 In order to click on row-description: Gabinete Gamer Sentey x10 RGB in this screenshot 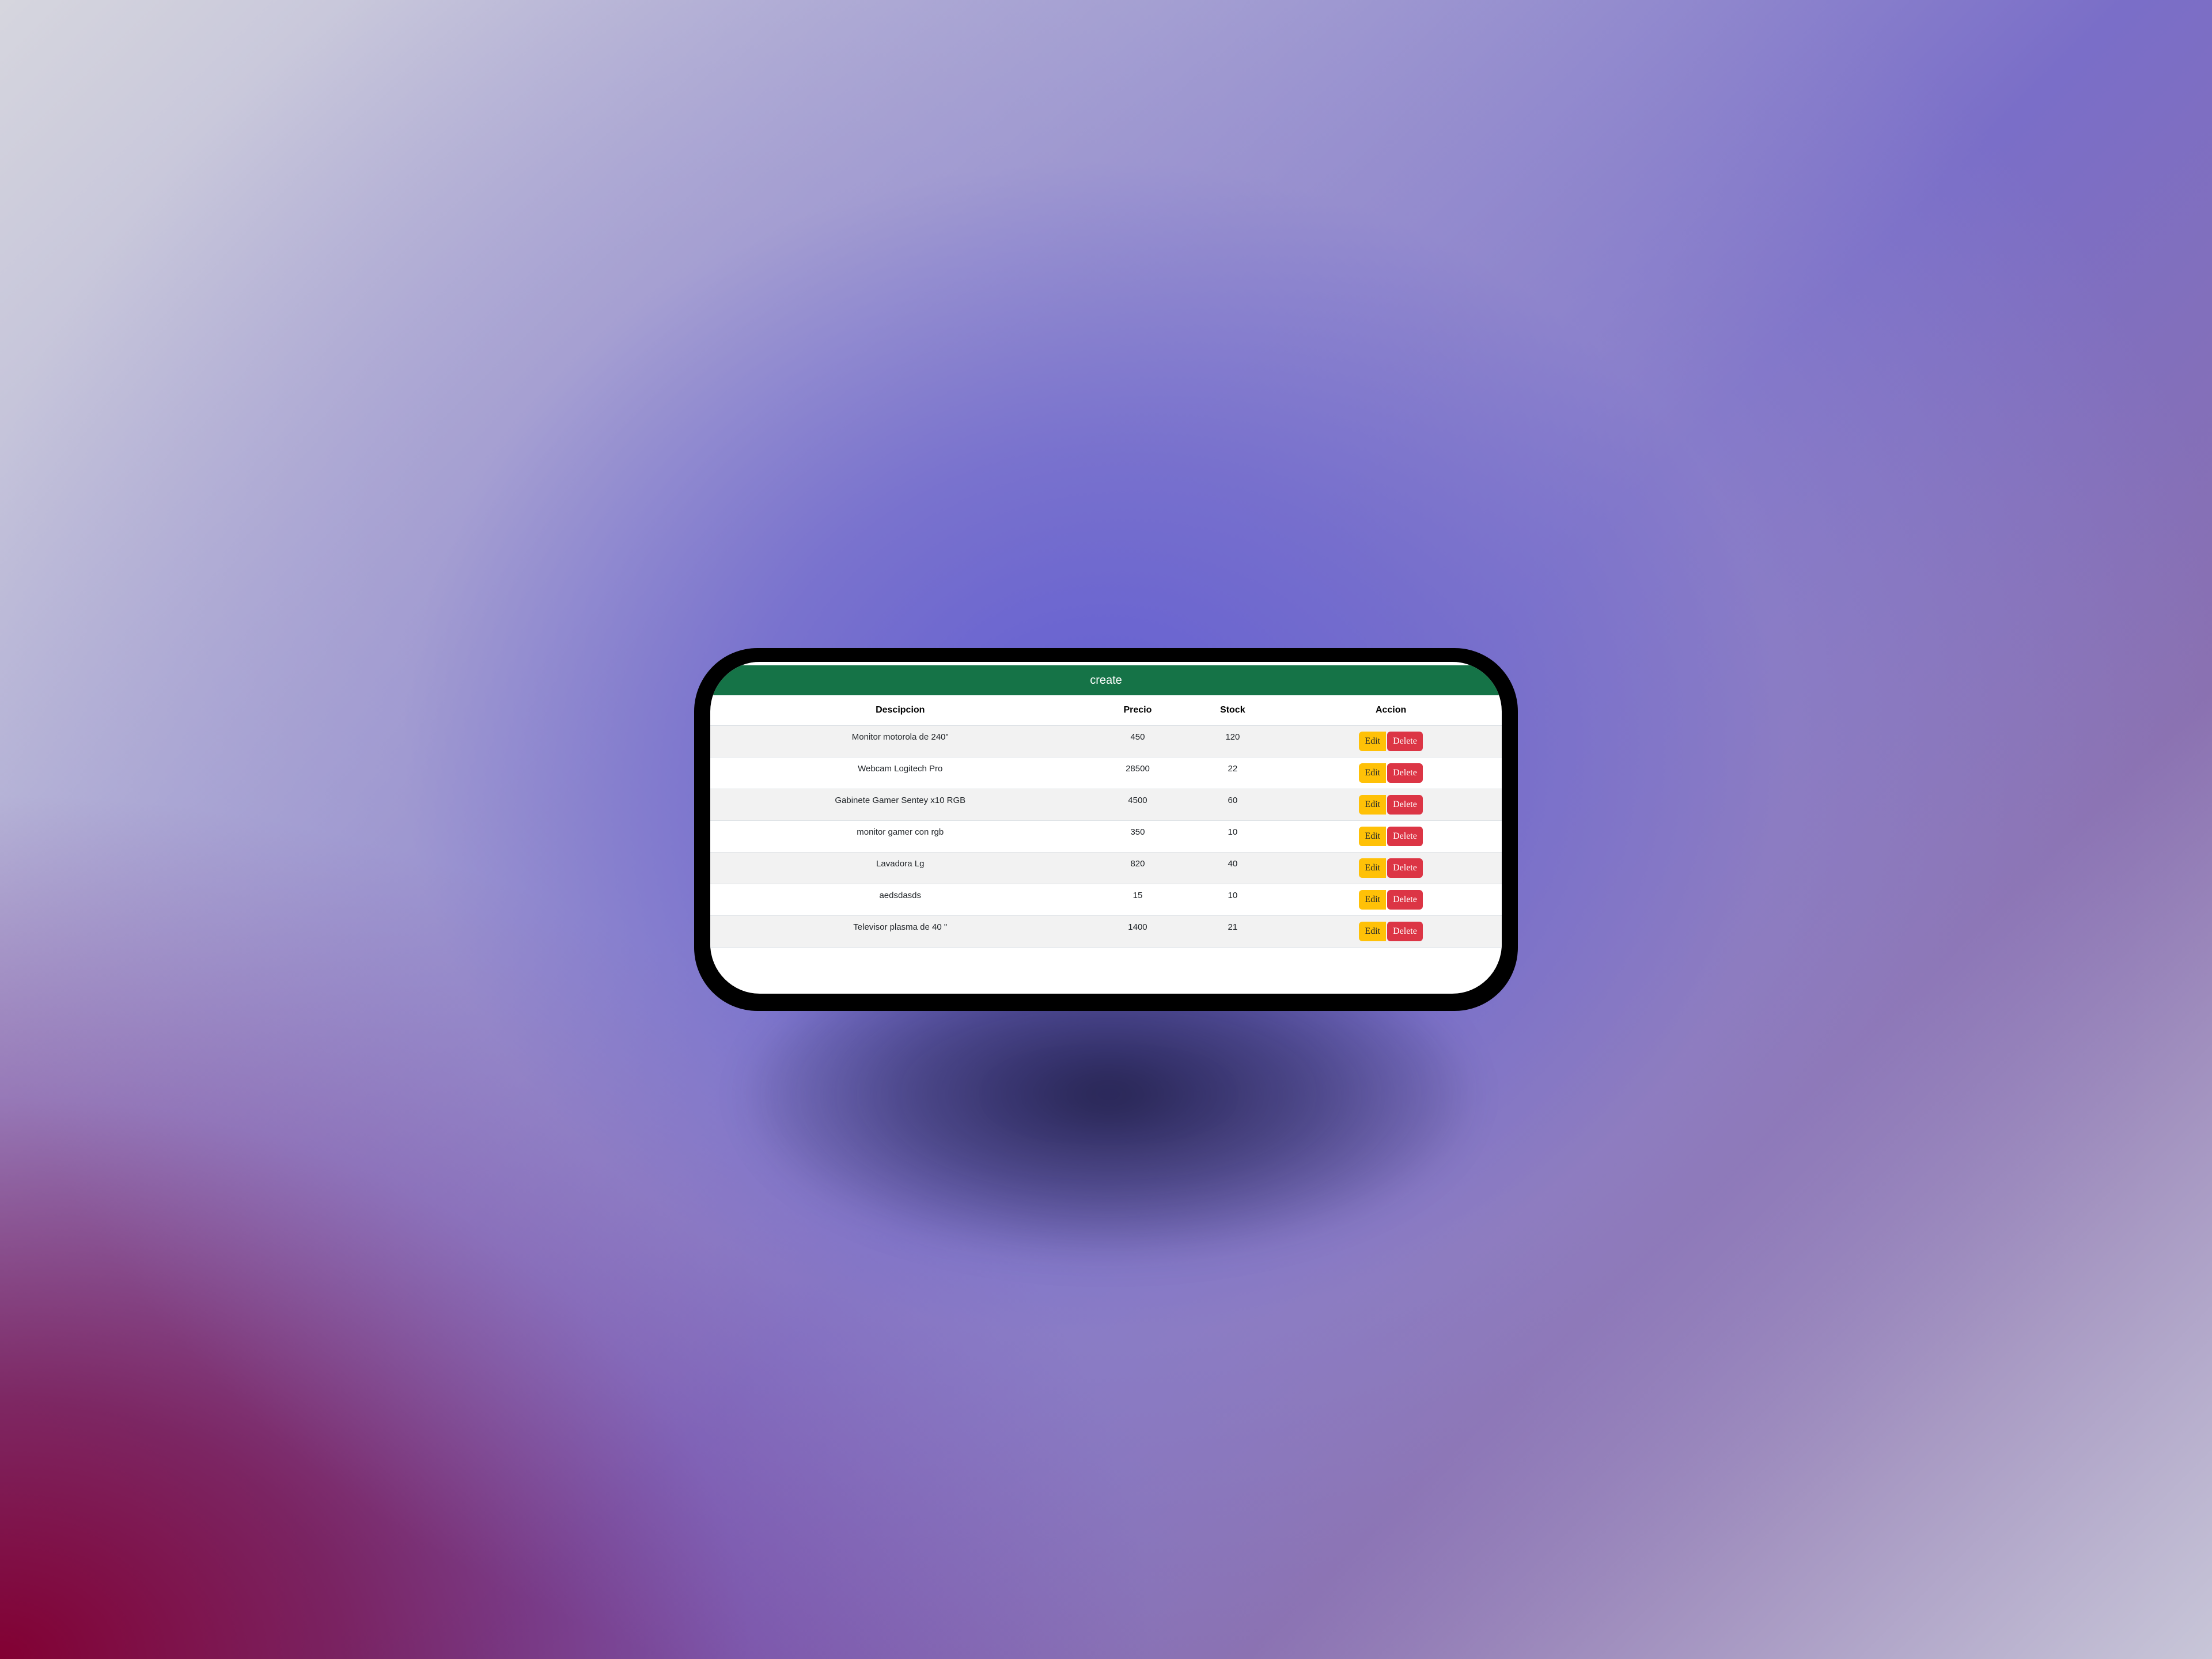, I will do `click(900, 800)`.